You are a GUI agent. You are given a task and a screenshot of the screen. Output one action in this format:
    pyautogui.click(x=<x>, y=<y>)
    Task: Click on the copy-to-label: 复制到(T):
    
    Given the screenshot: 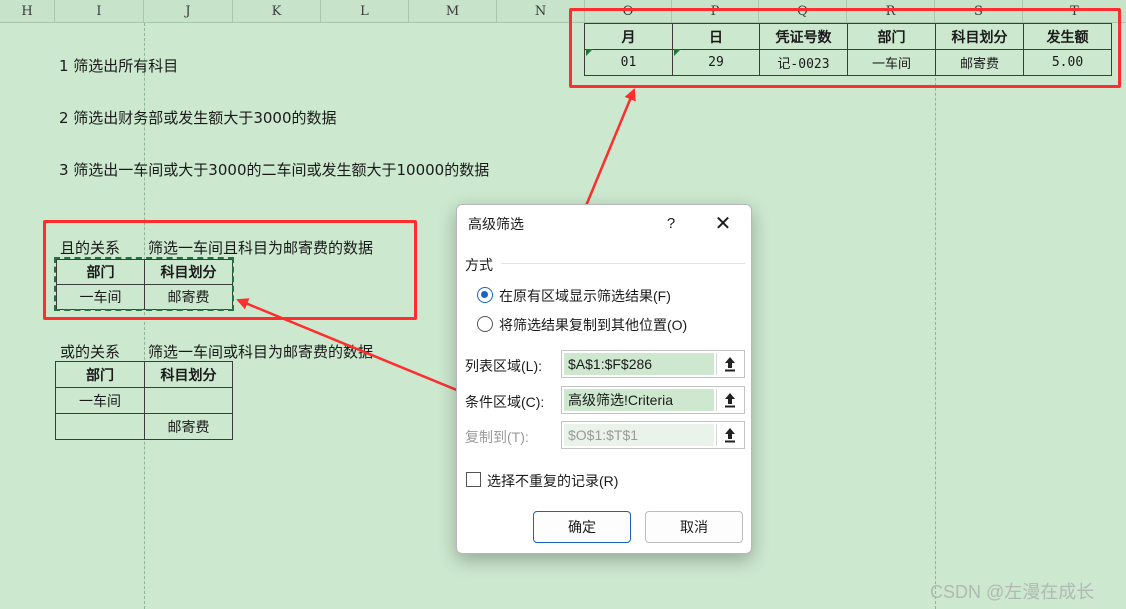 What is the action you would take?
    pyautogui.click(x=497, y=437)
    